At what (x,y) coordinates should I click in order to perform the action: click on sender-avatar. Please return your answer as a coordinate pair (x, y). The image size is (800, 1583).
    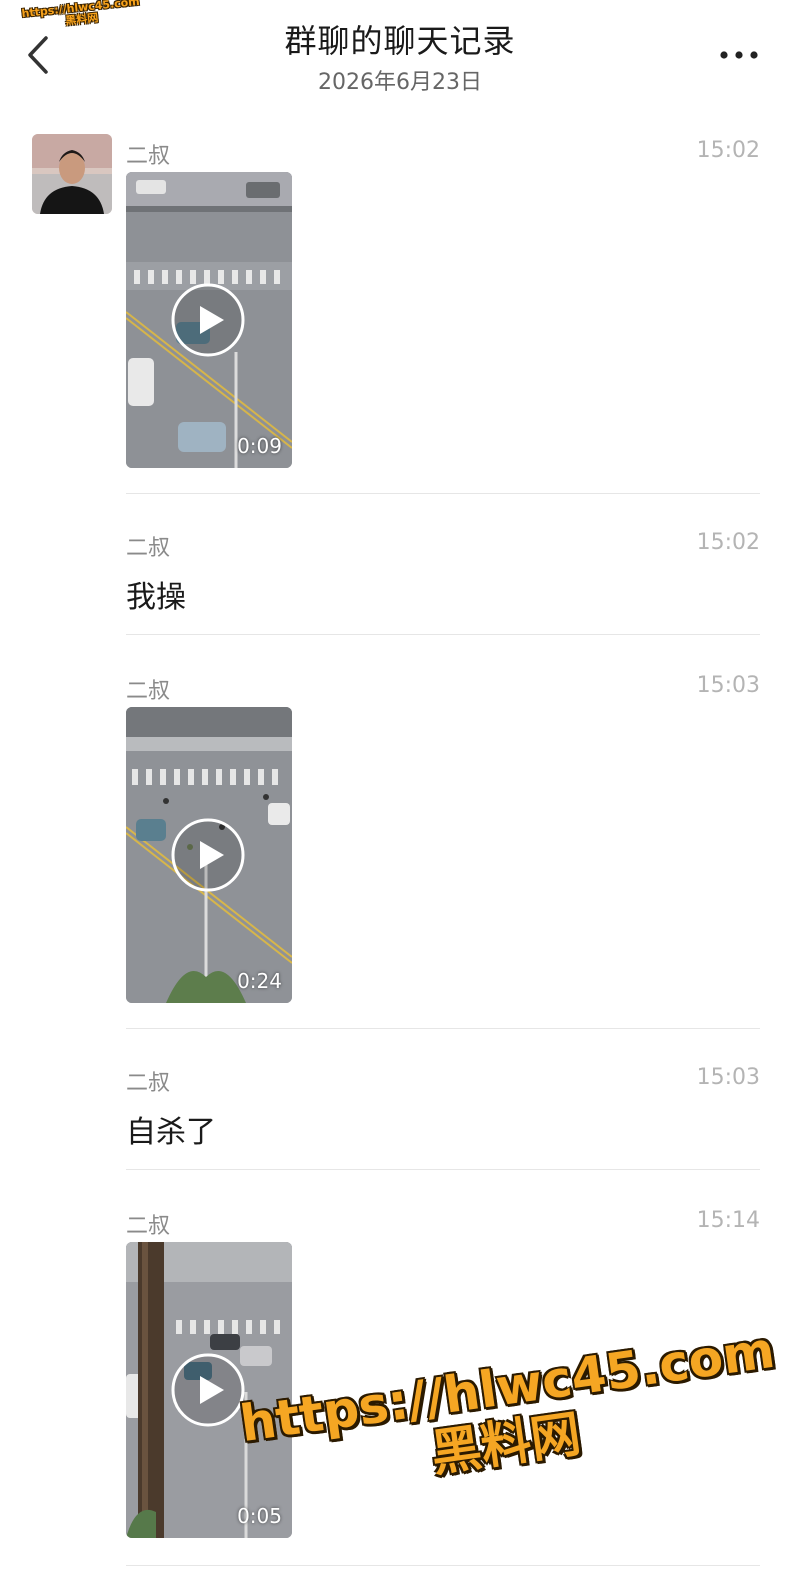
    Looking at the image, I should click on (72, 174).